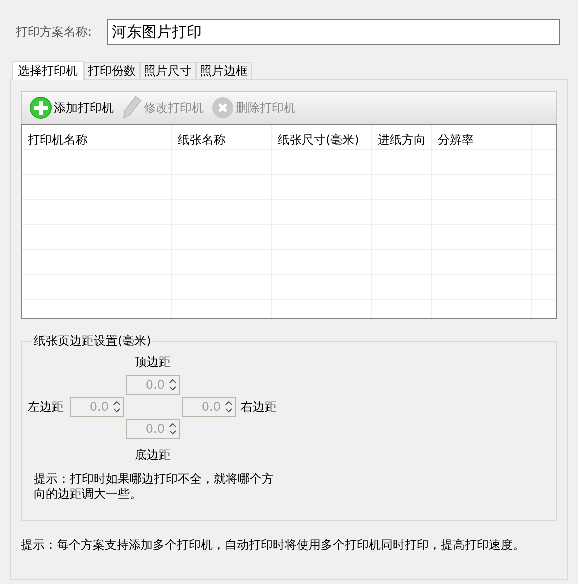 This screenshot has height=584, width=578. Describe the element at coordinates (154, 487) in the screenshot. I see `hint-text: 提示：打印时如果哪边打印不全，就将哪个方向的边距调大一些。` at that location.